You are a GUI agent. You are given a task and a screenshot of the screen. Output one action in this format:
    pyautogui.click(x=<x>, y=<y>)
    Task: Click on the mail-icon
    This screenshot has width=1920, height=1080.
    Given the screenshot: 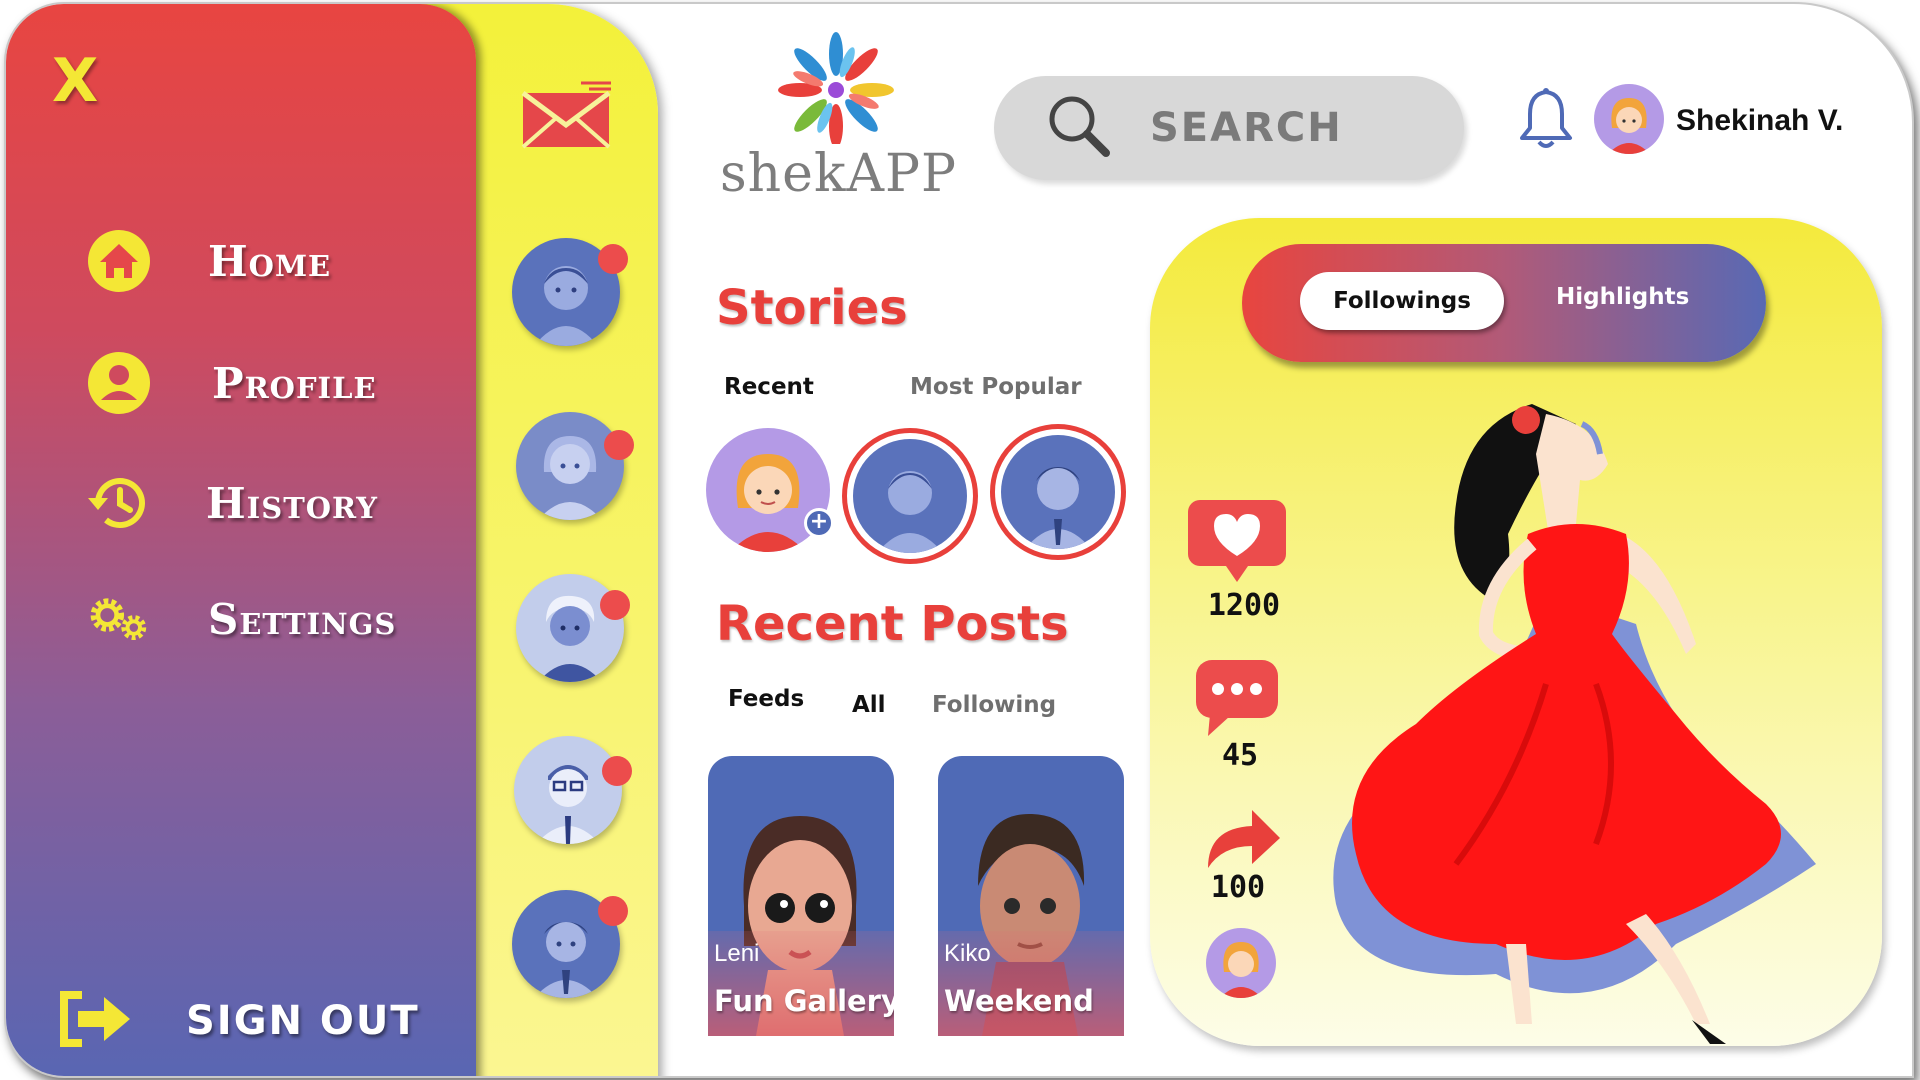 What is the action you would take?
    pyautogui.click(x=567, y=117)
    